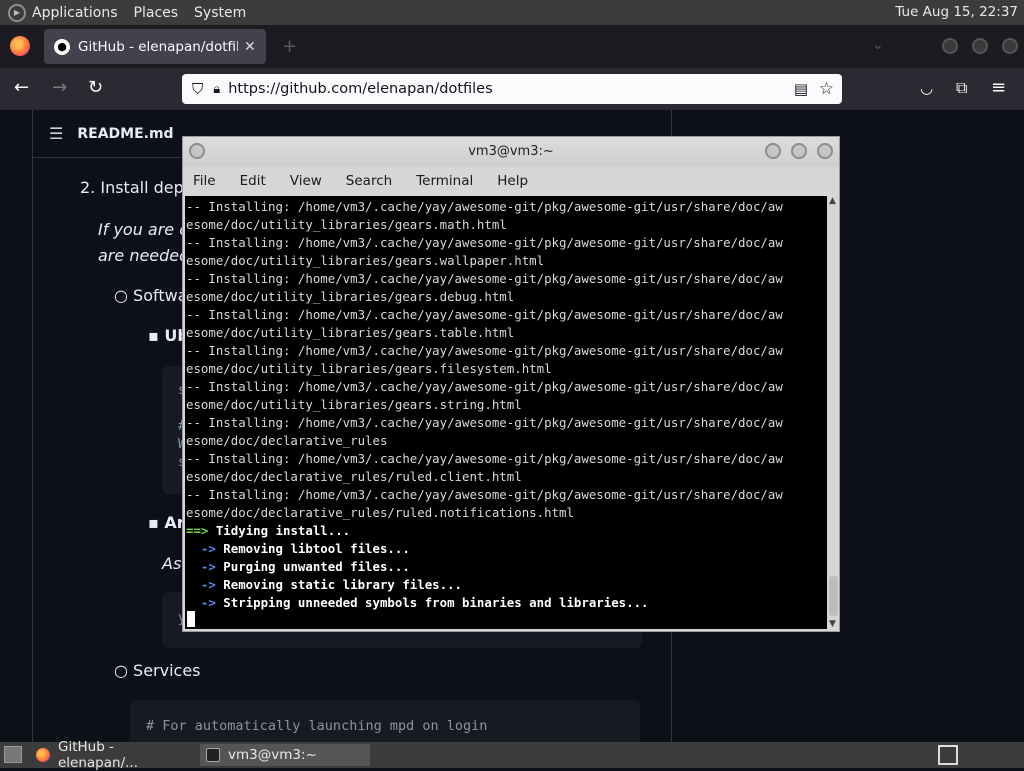  What do you see at coordinates (833, 596) in the screenshot?
I see `scrollbar-thumb` at bounding box center [833, 596].